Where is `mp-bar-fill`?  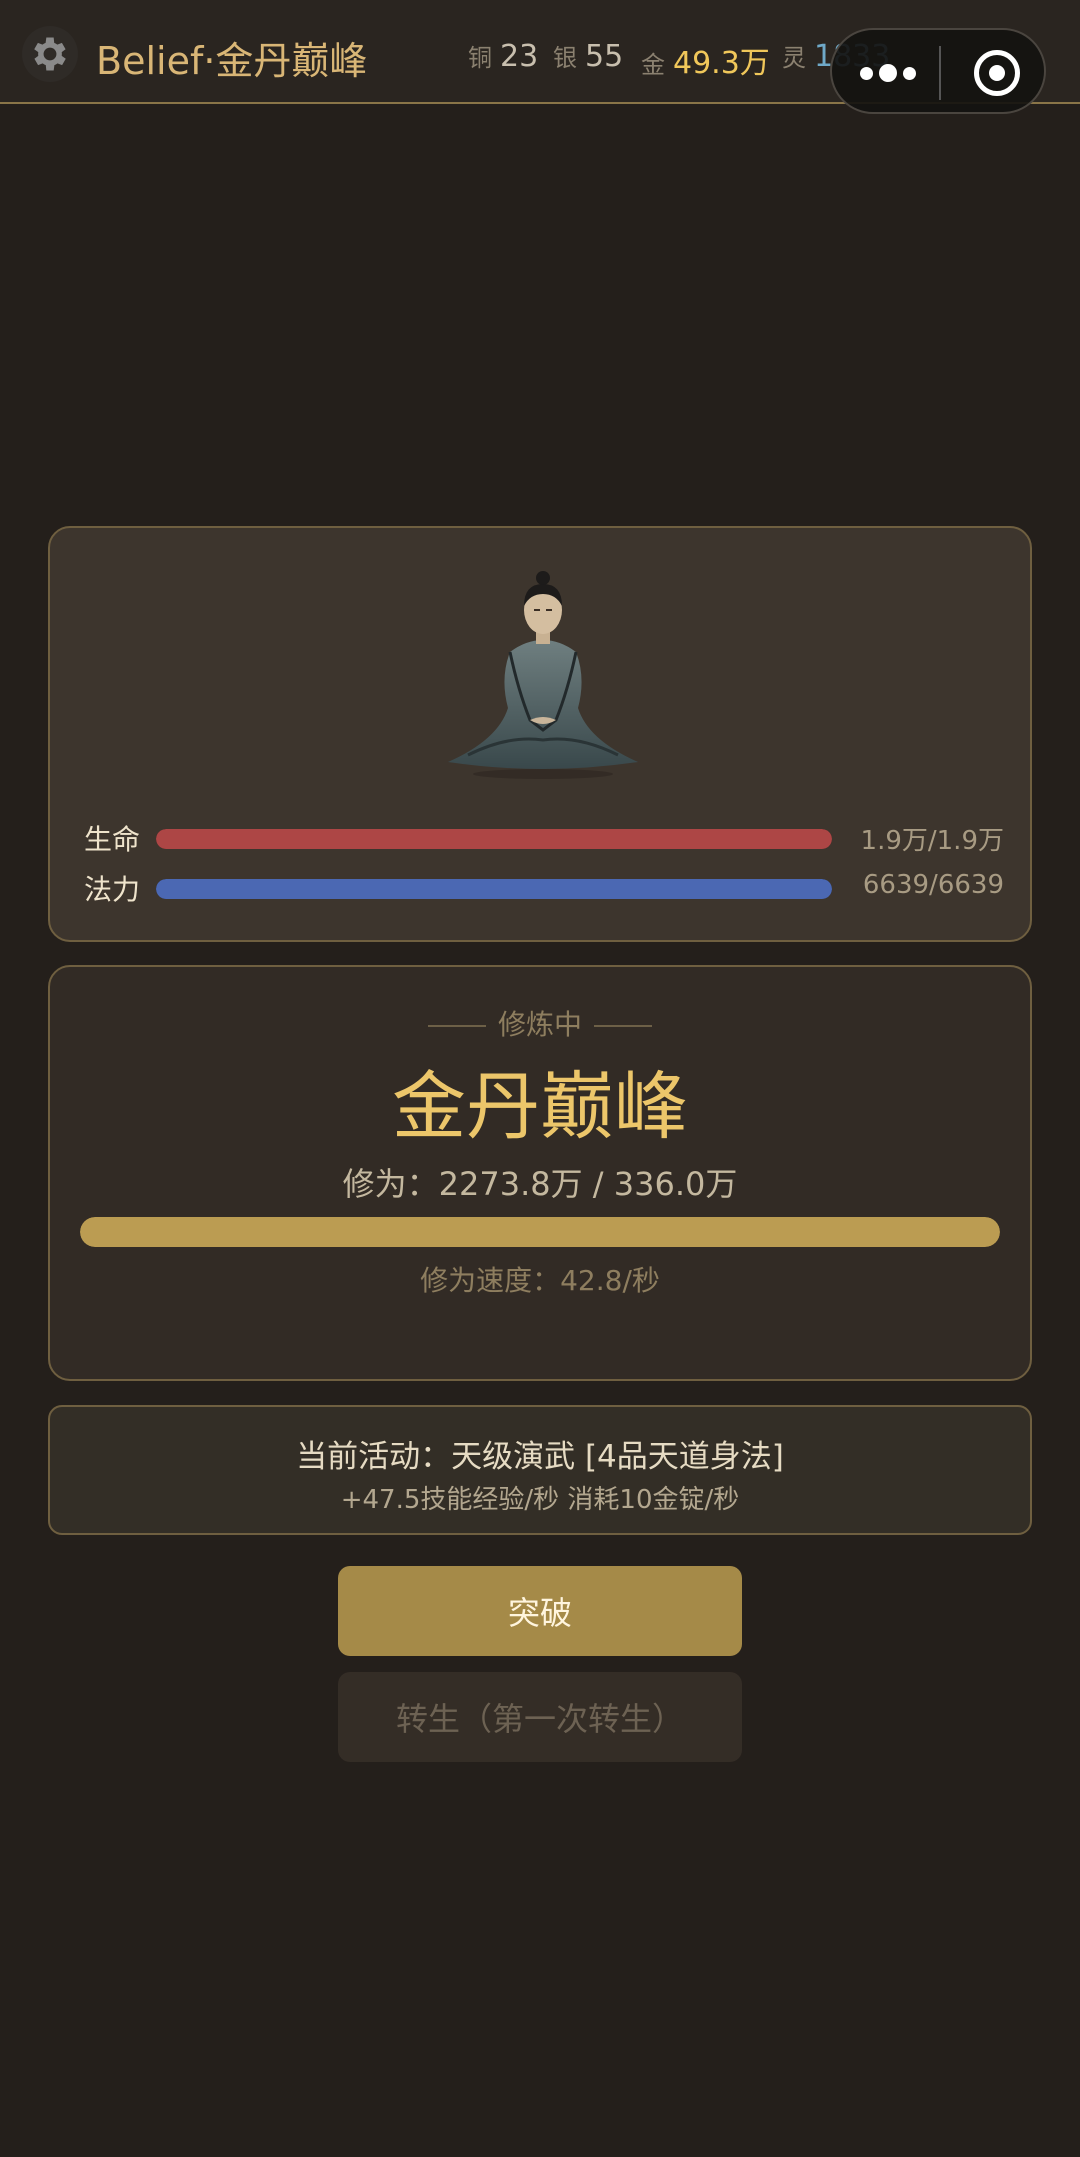
mp-bar-fill is located at coordinates (494, 889).